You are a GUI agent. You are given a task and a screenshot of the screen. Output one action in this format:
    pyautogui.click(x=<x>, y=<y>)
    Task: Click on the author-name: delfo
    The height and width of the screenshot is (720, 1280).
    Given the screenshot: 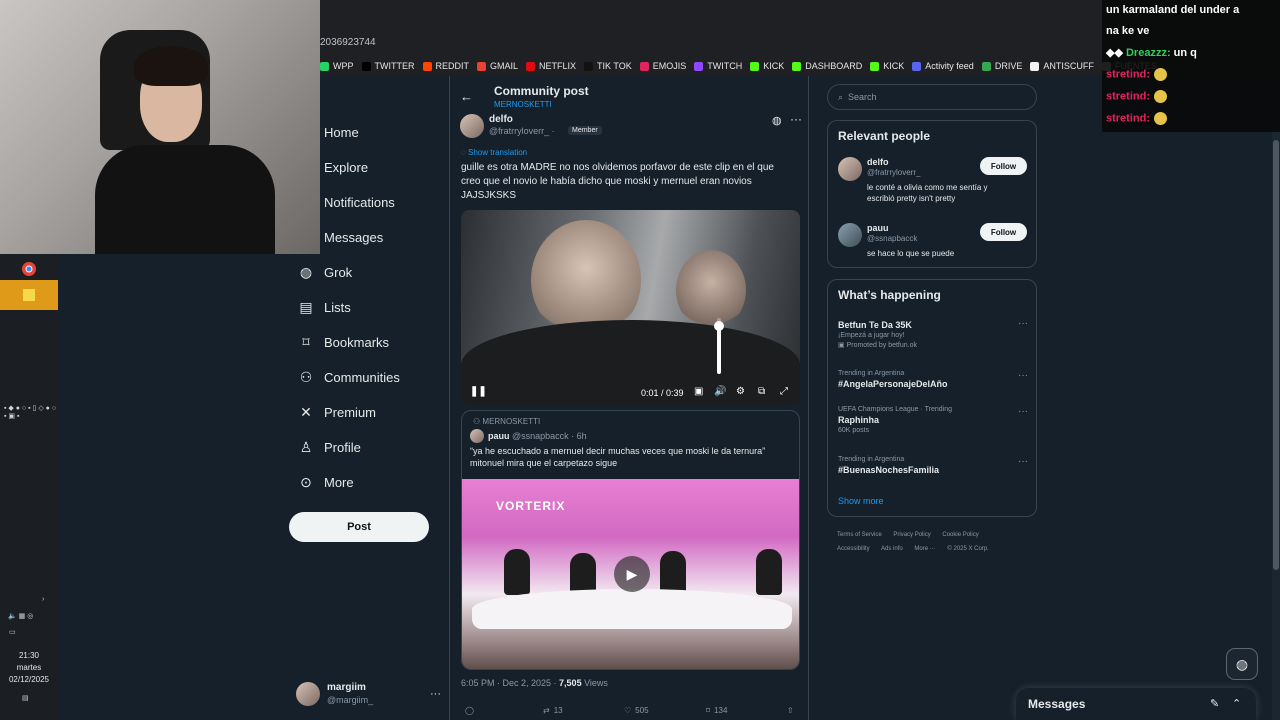 What is the action you would take?
    pyautogui.click(x=501, y=119)
    